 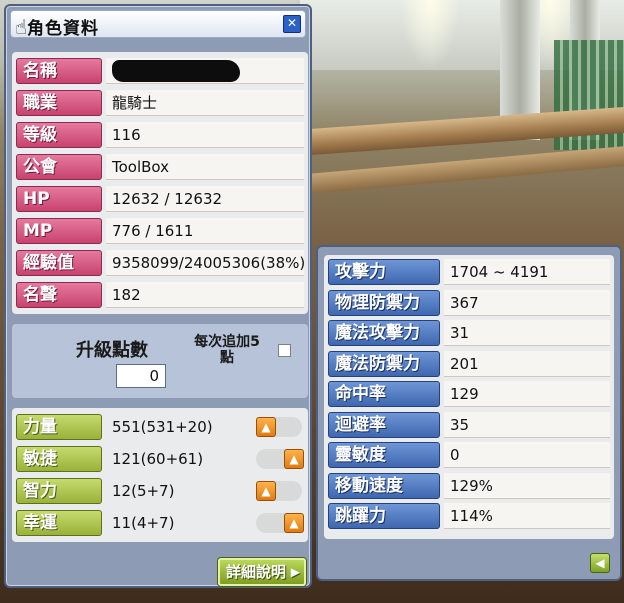 I want to click on detail-label-magic-atk: 魔法攻擊力, so click(x=384, y=333).